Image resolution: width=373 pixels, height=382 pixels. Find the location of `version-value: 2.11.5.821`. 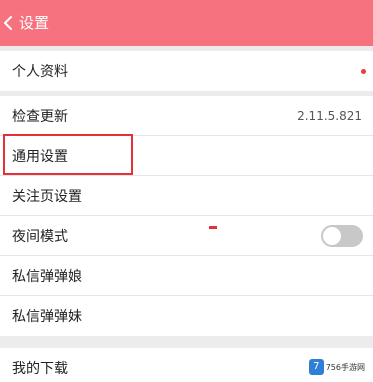

version-value: 2.11.5.821 is located at coordinates (329, 115).